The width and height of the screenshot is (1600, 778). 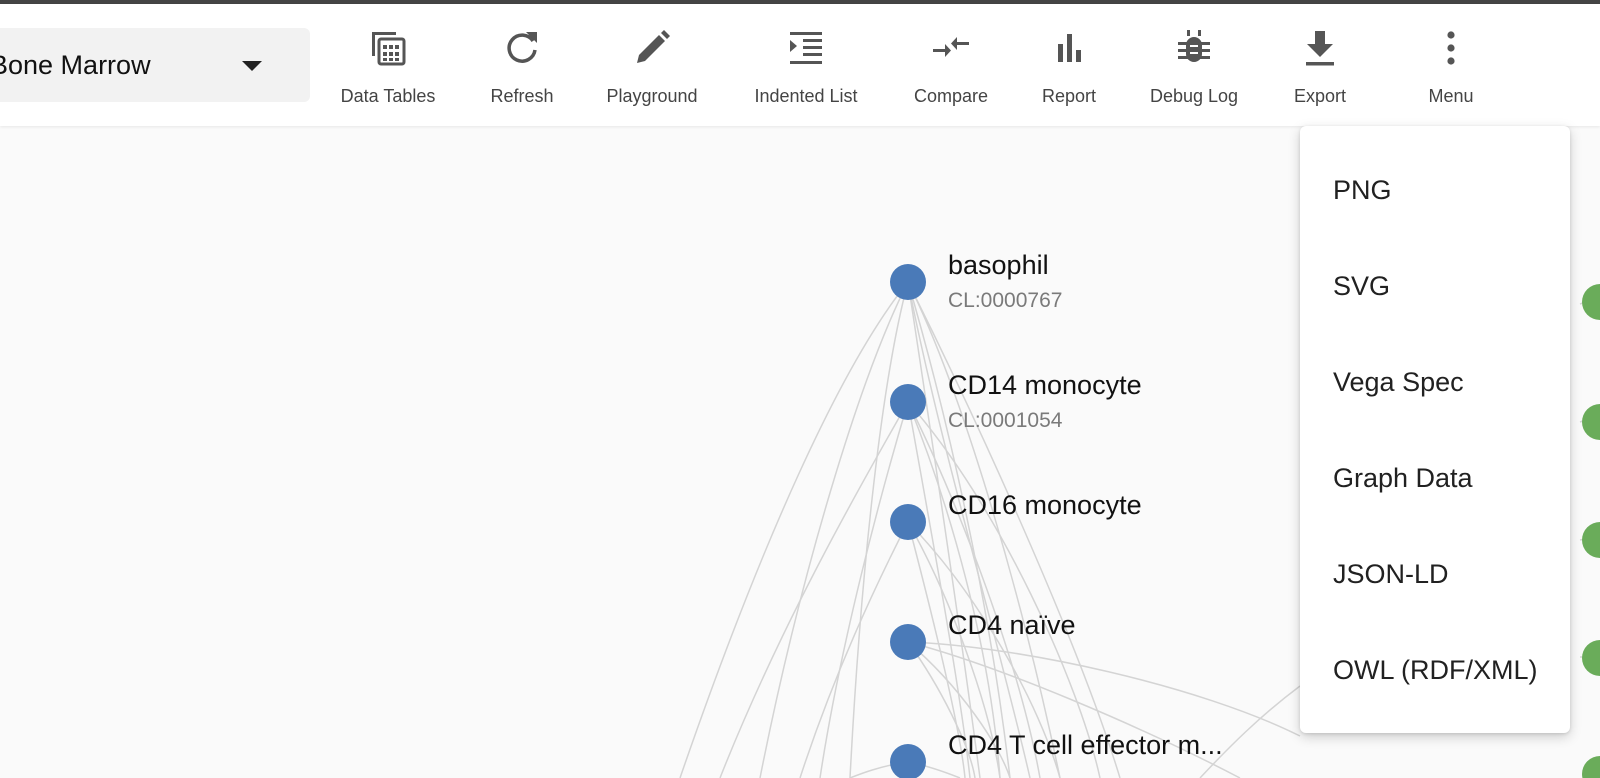 I want to click on node-id: CL:0000767, so click(x=1005, y=300).